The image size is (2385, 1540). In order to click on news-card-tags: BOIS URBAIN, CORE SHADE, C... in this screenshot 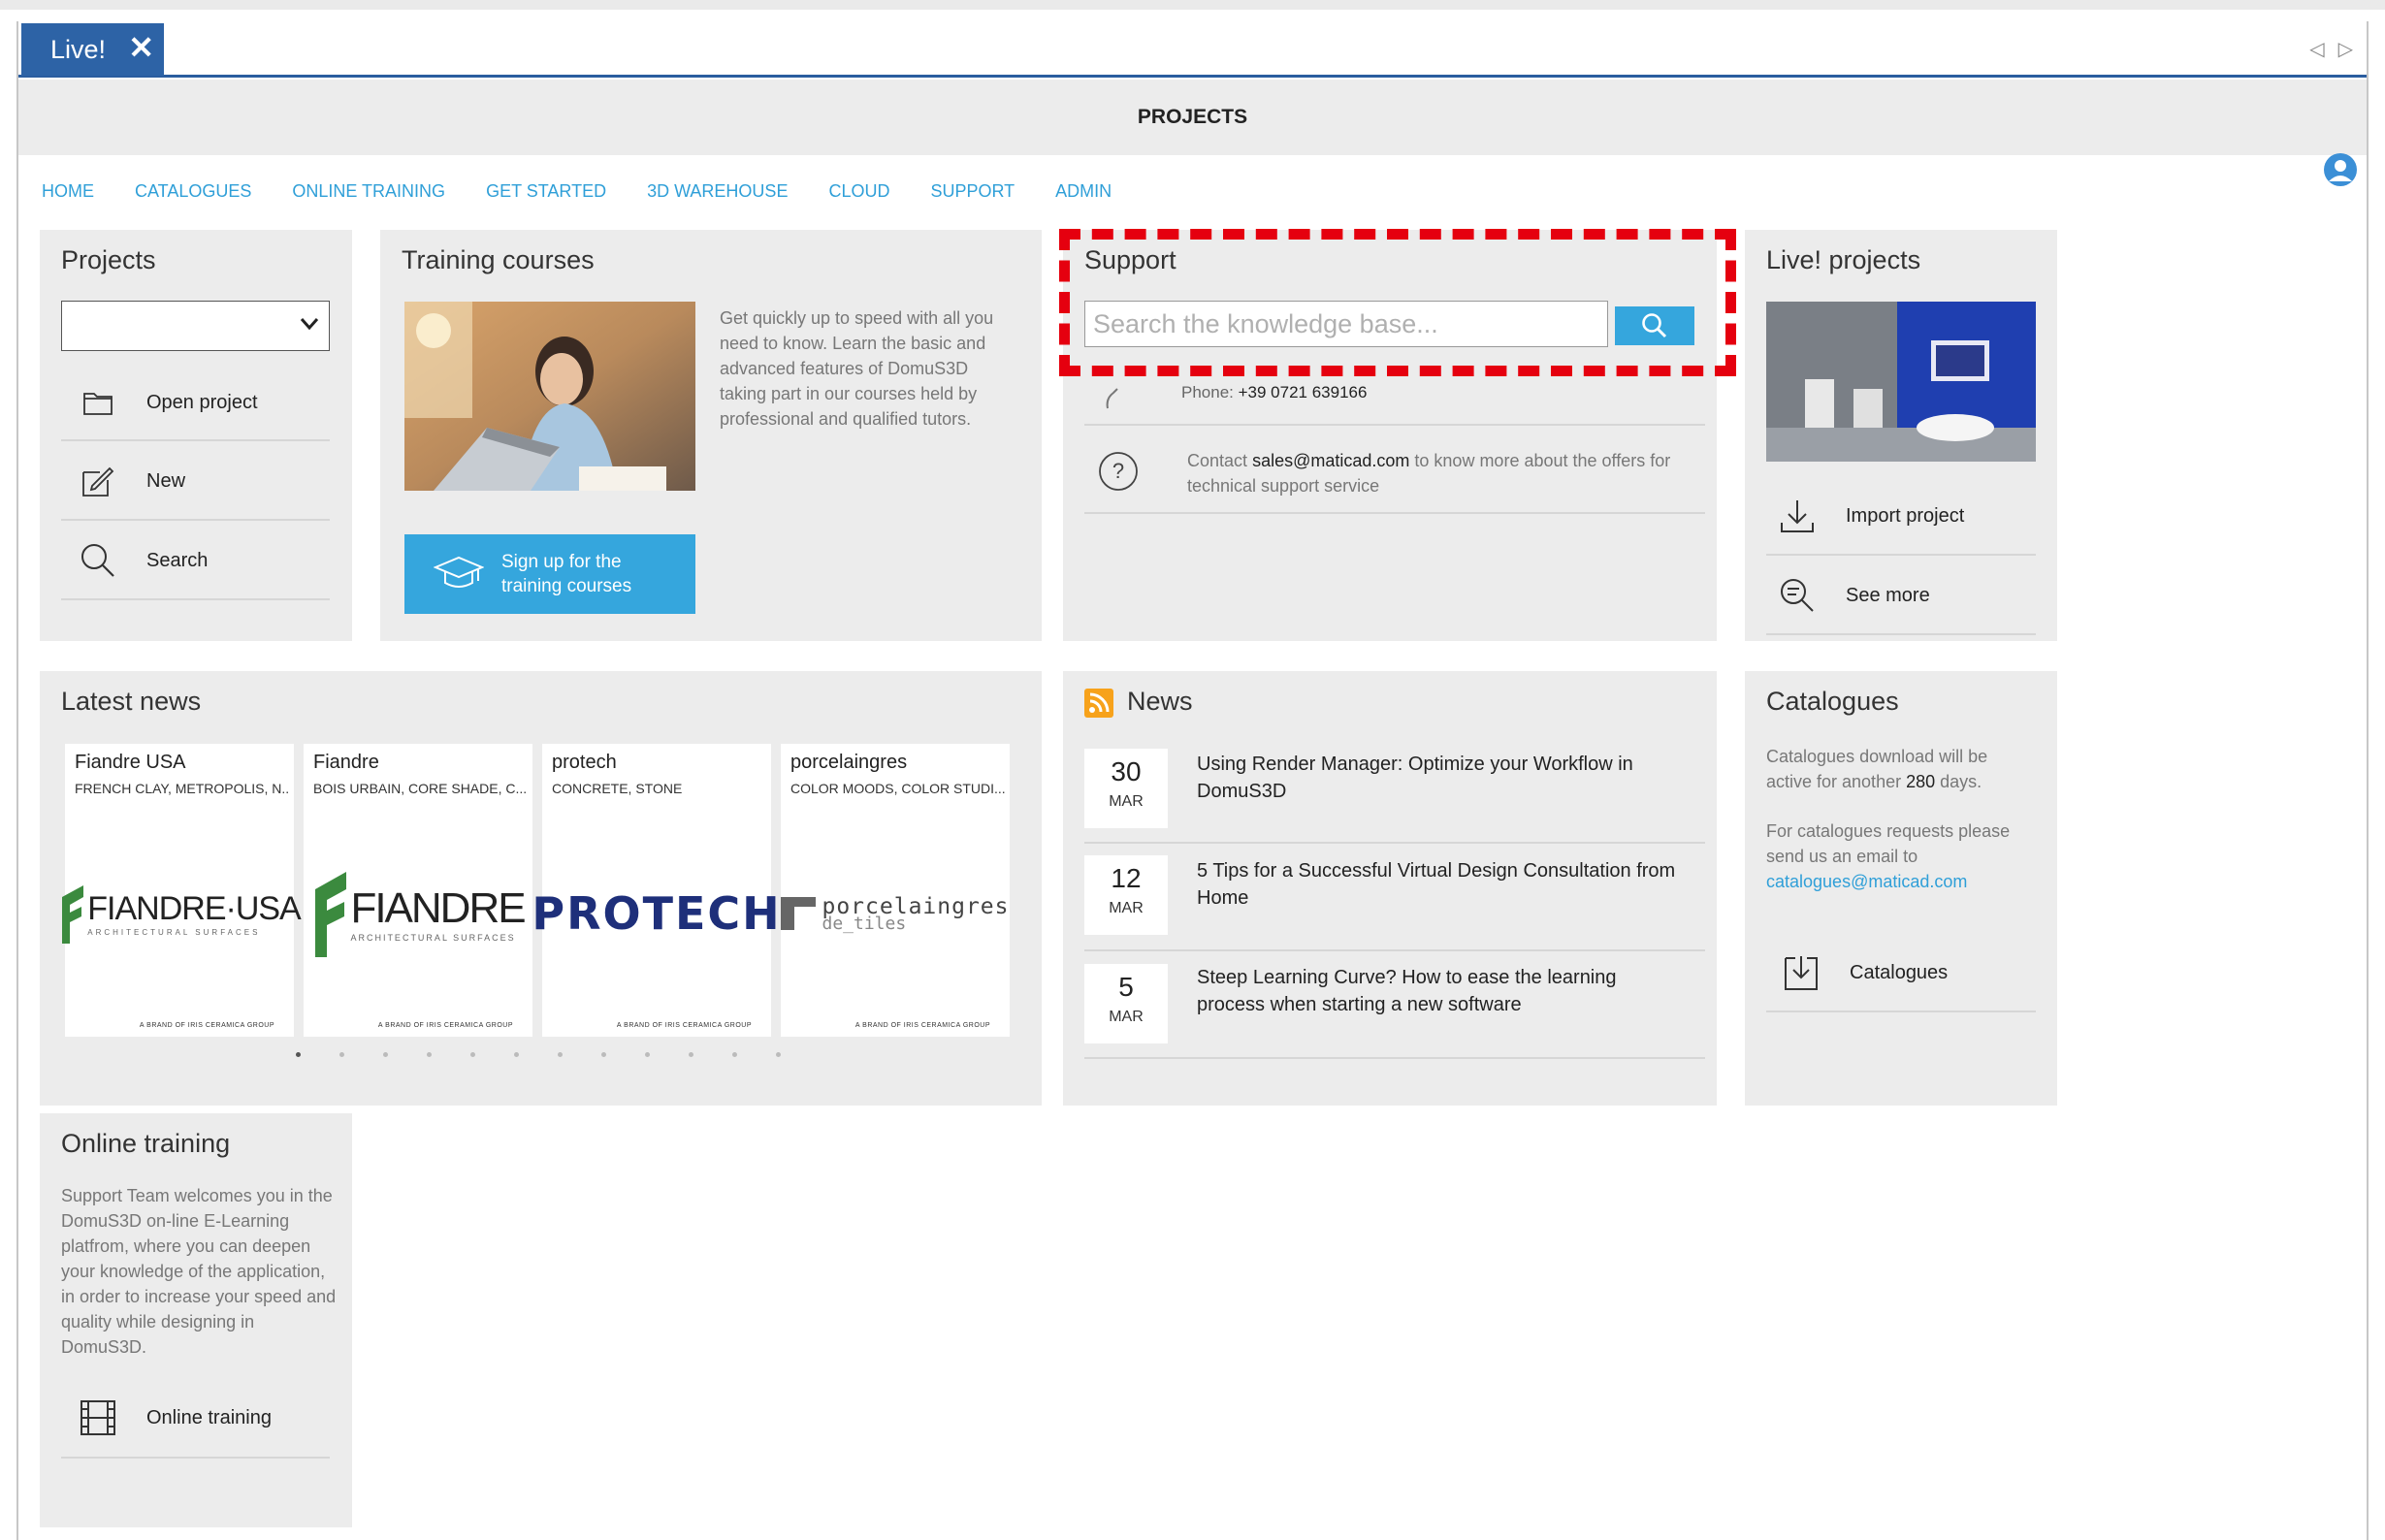, I will do `click(420, 788)`.